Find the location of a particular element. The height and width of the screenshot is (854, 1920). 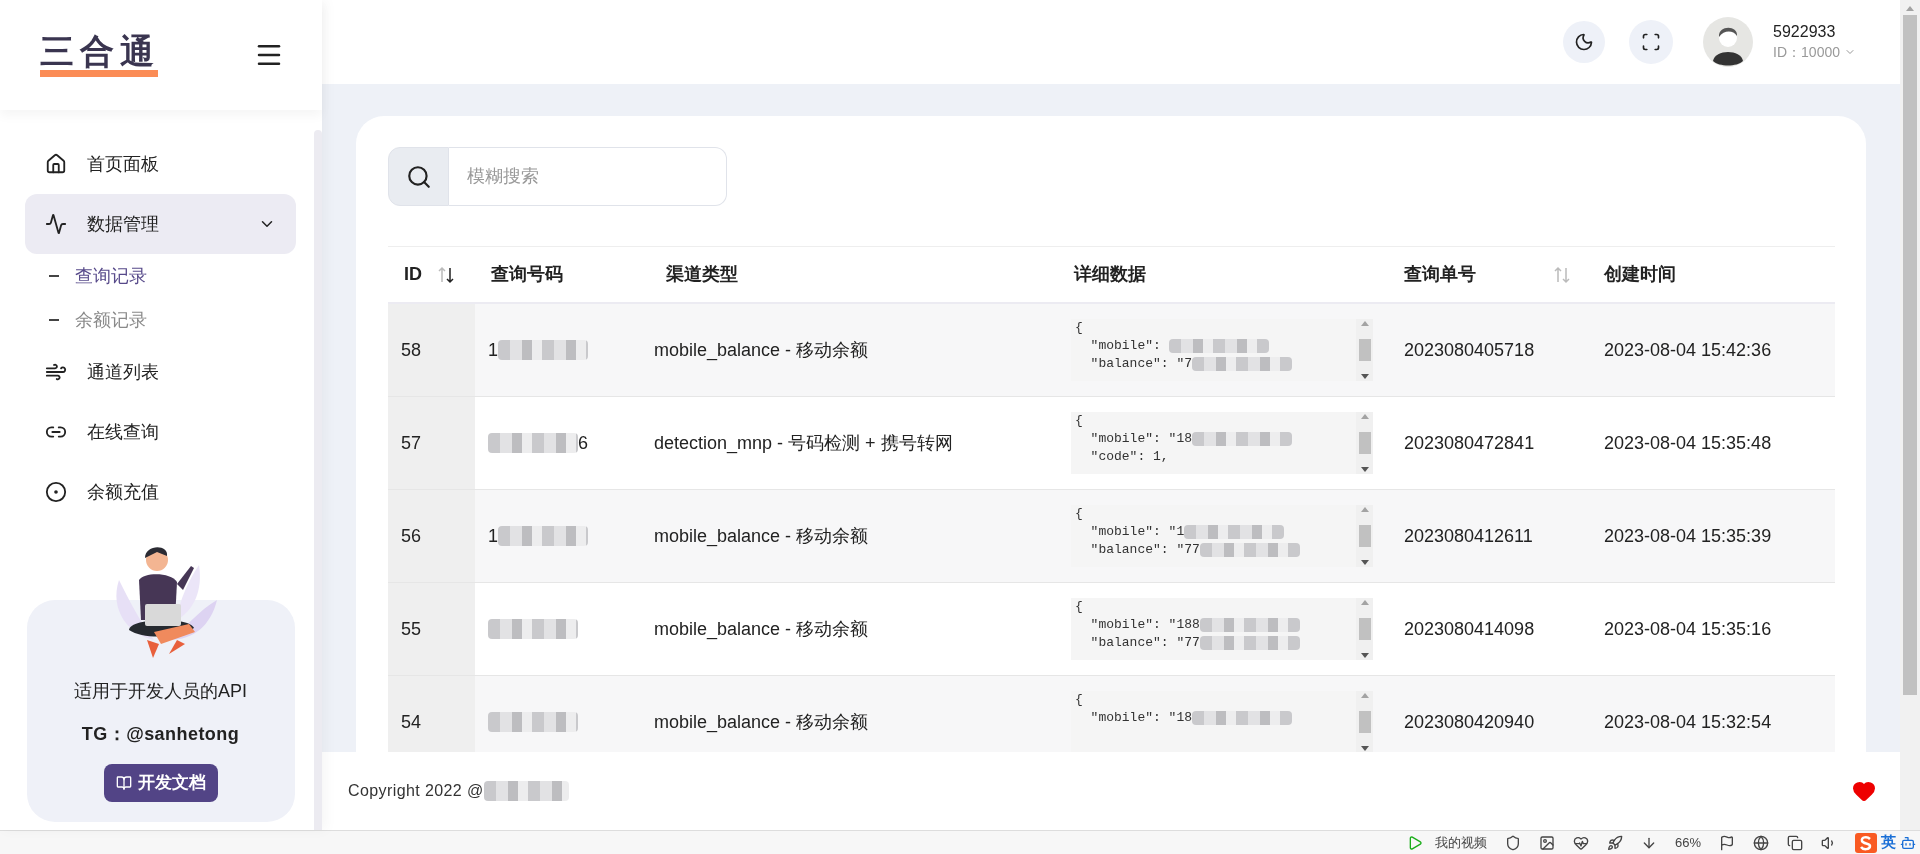

nav-subitem: 查询记录 is located at coordinates (160, 276).